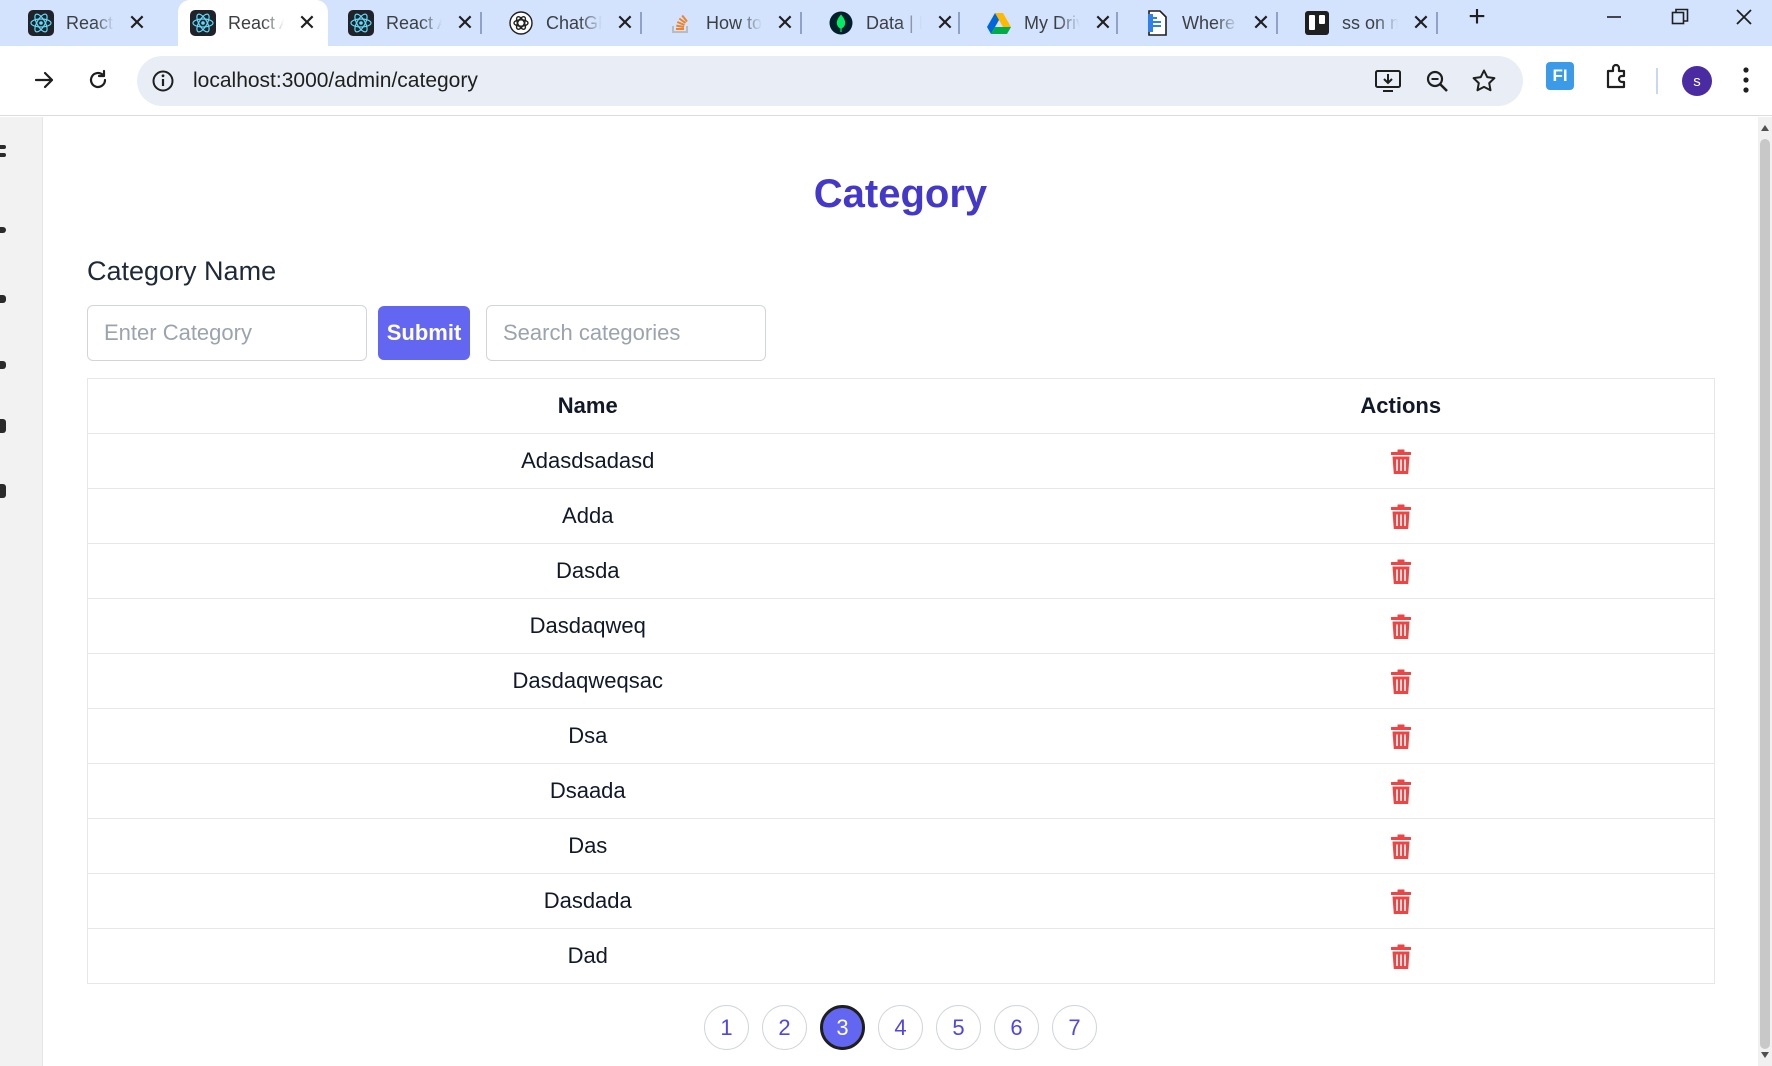 The image size is (1772, 1066). What do you see at coordinates (731, 23) in the screenshot?
I see `tab-5: How to ✕` at bounding box center [731, 23].